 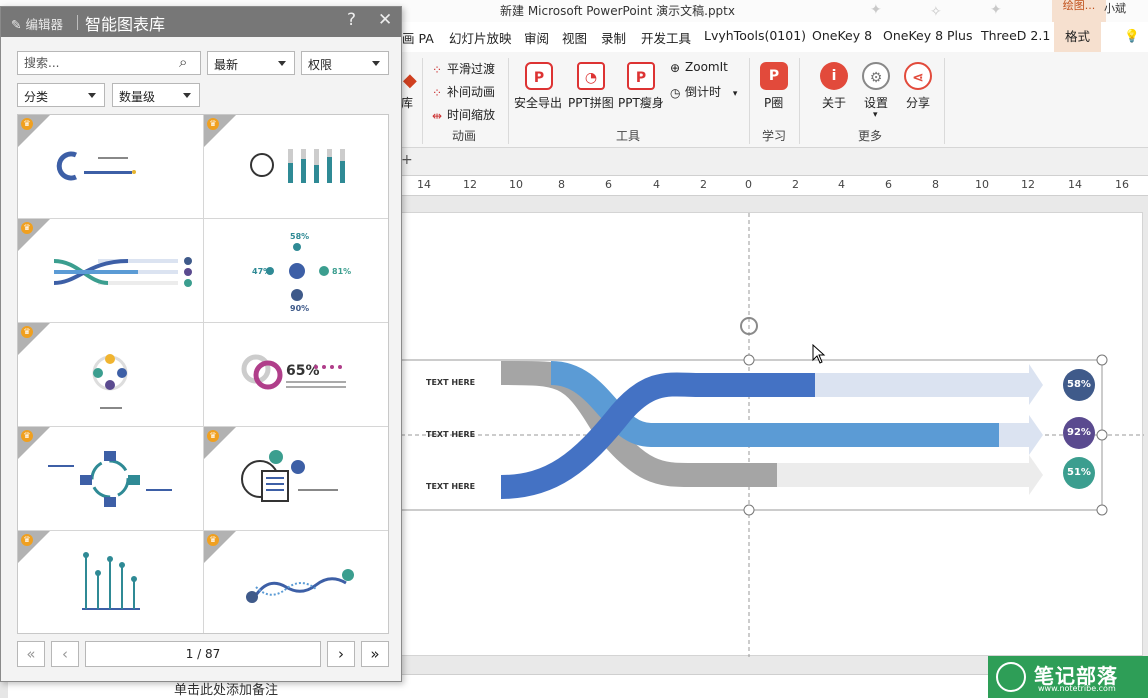 I want to click on ribbon-partial-label: 库, so click(x=407, y=102).